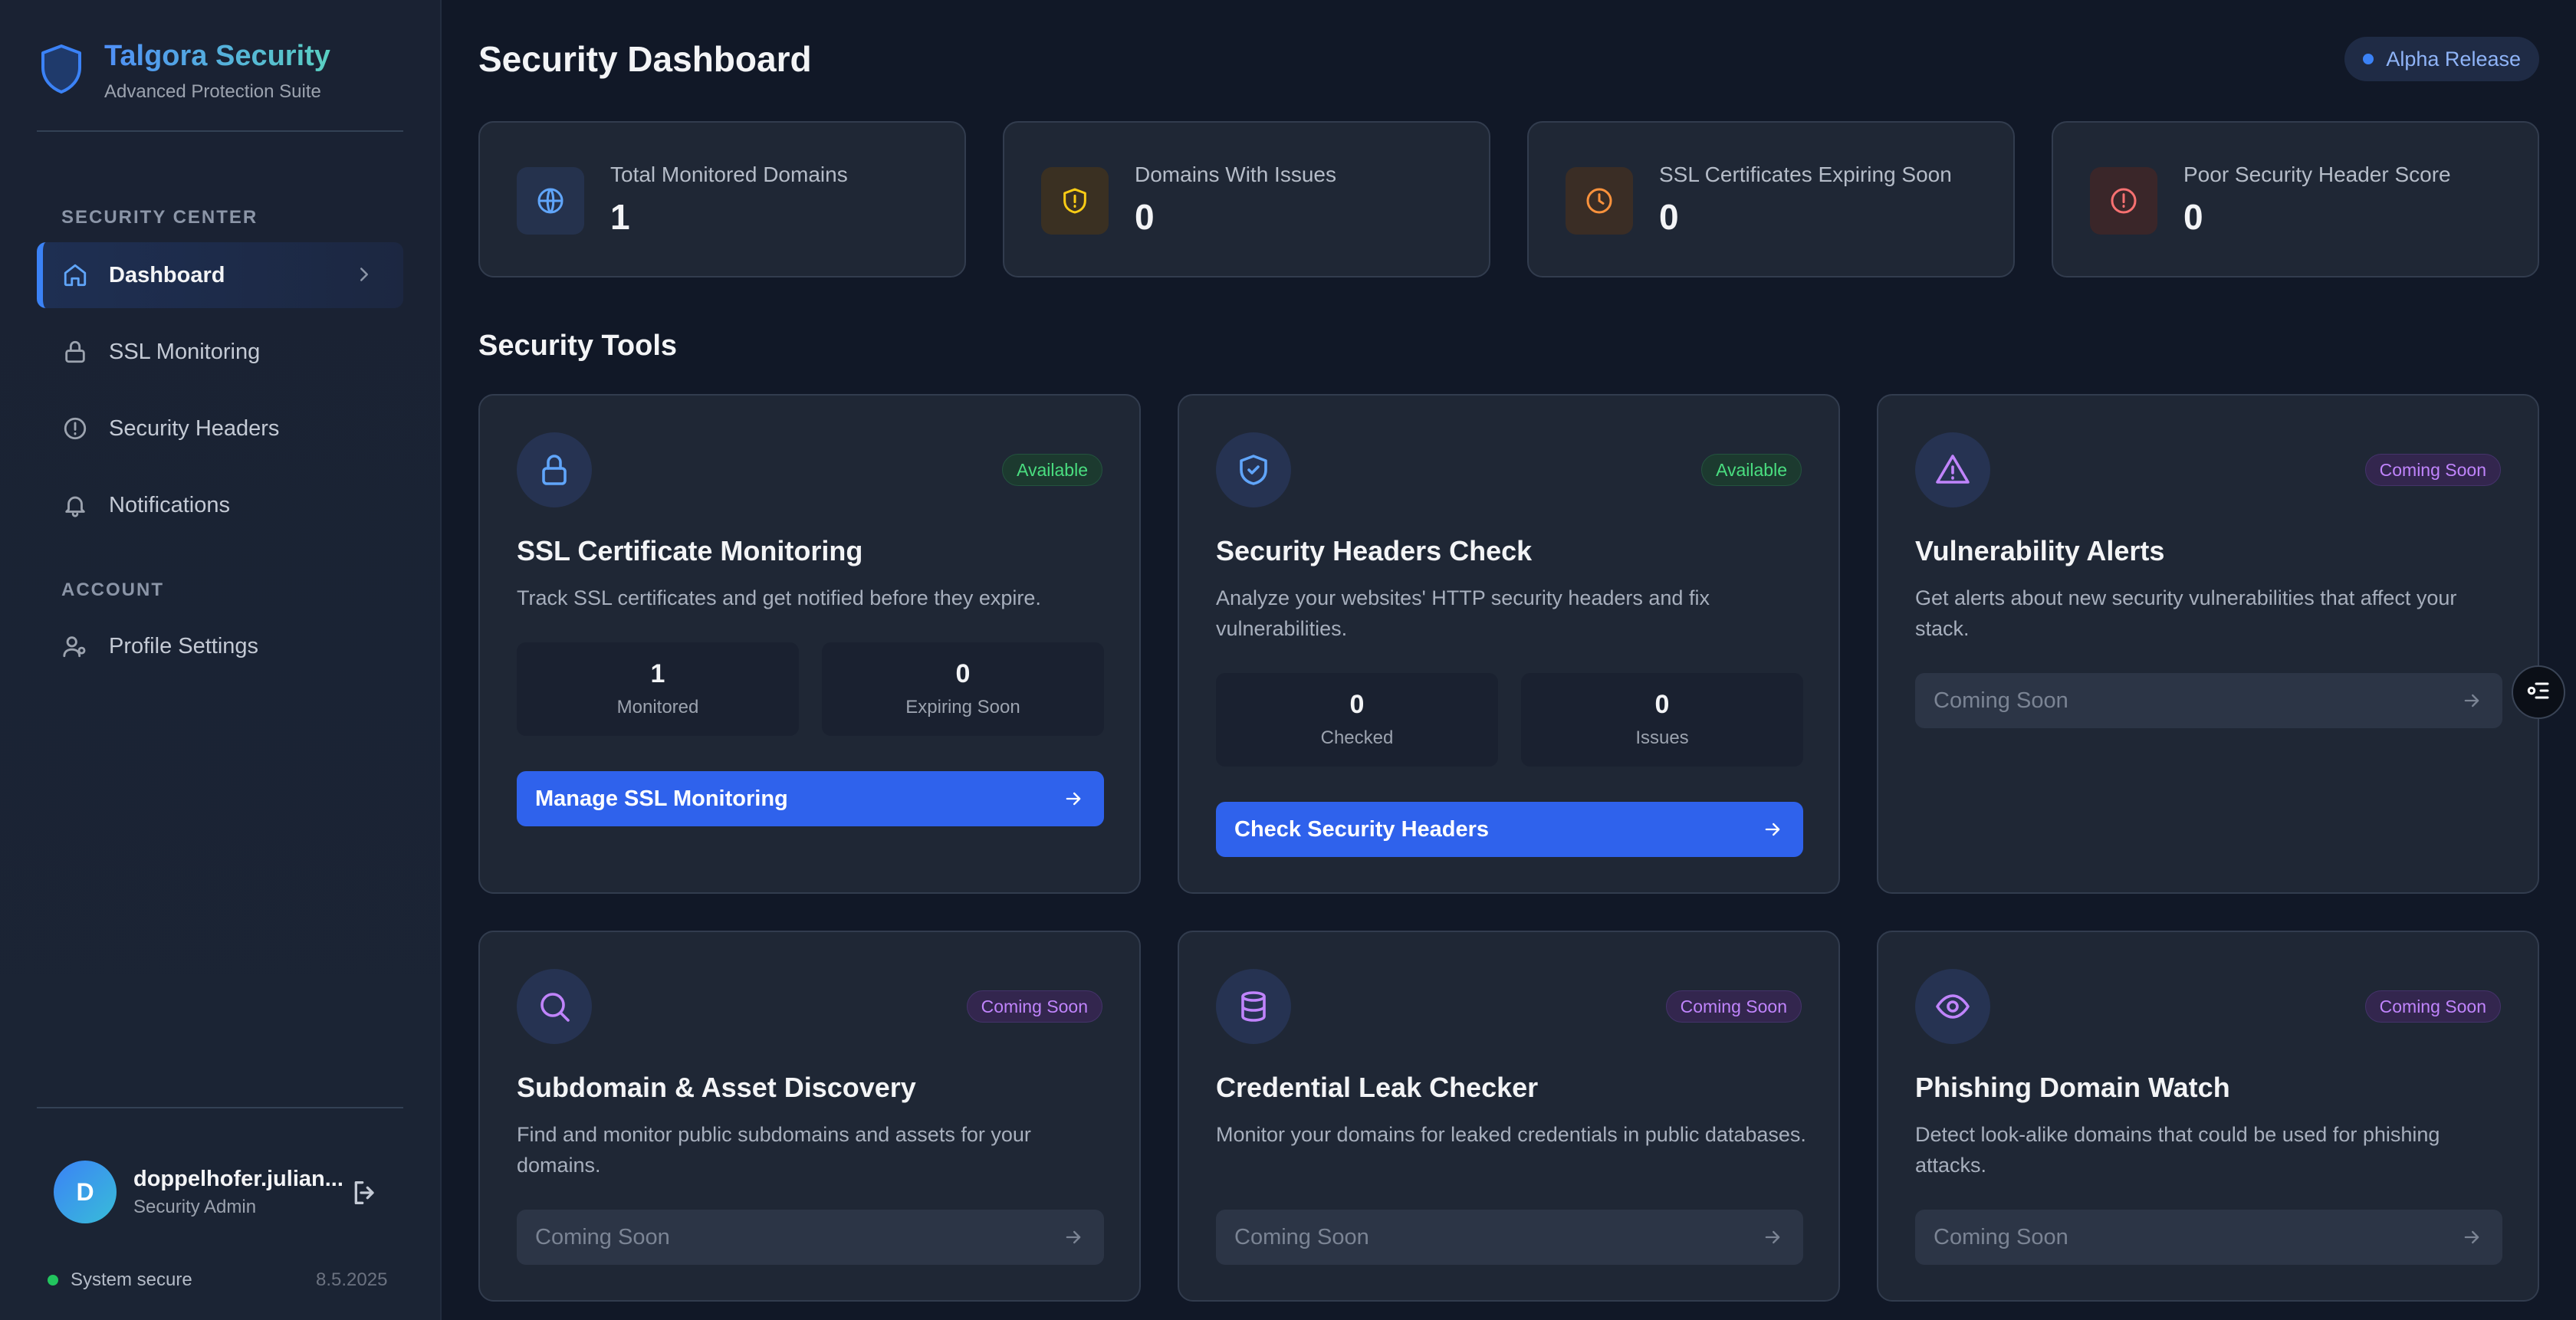 The width and height of the screenshot is (2576, 1320). Describe the element at coordinates (1378, 1087) in the screenshot. I see `tool-title: Credential Leak Checker` at that location.